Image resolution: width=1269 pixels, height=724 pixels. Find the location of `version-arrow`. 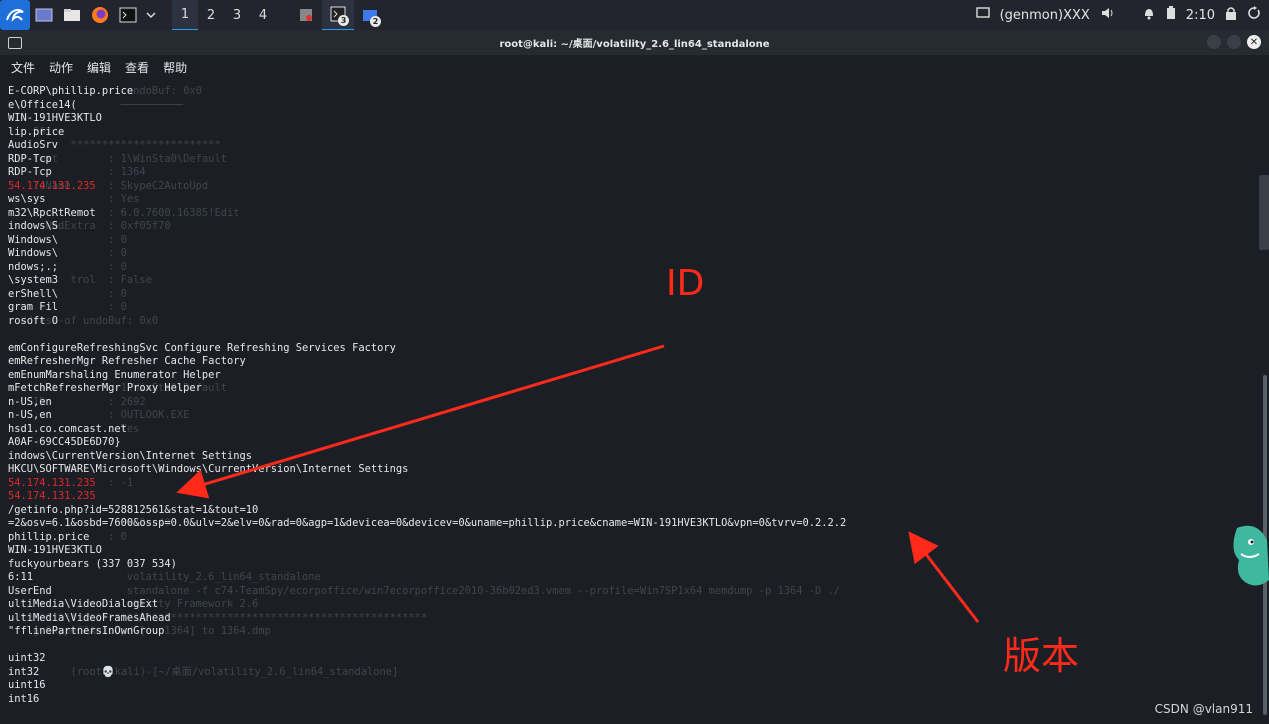

version-arrow is located at coordinates (944, 577).